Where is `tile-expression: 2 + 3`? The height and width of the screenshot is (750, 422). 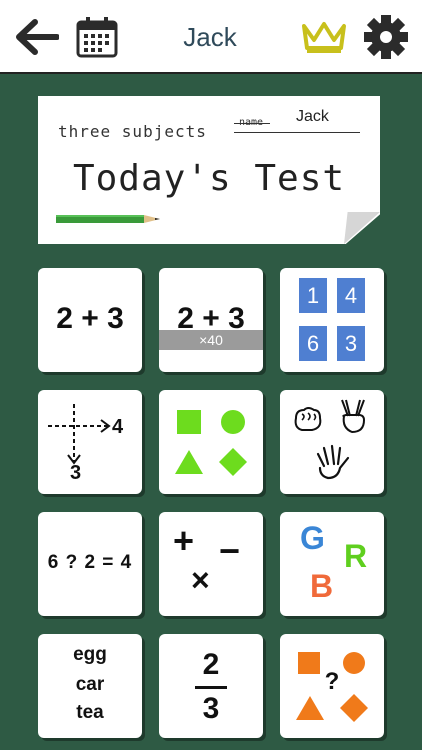 tile-expression: 2 + 3 is located at coordinates (90, 318).